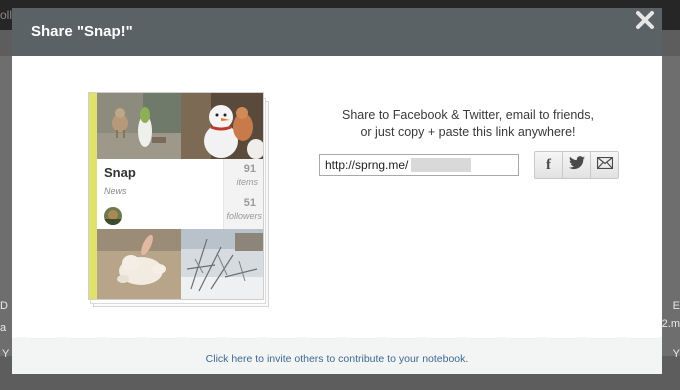 The width and height of the screenshot is (680, 390). Describe the element at coordinates (139, 126) in the screenshot. I see `dog-and-snowman-photo` at that location.